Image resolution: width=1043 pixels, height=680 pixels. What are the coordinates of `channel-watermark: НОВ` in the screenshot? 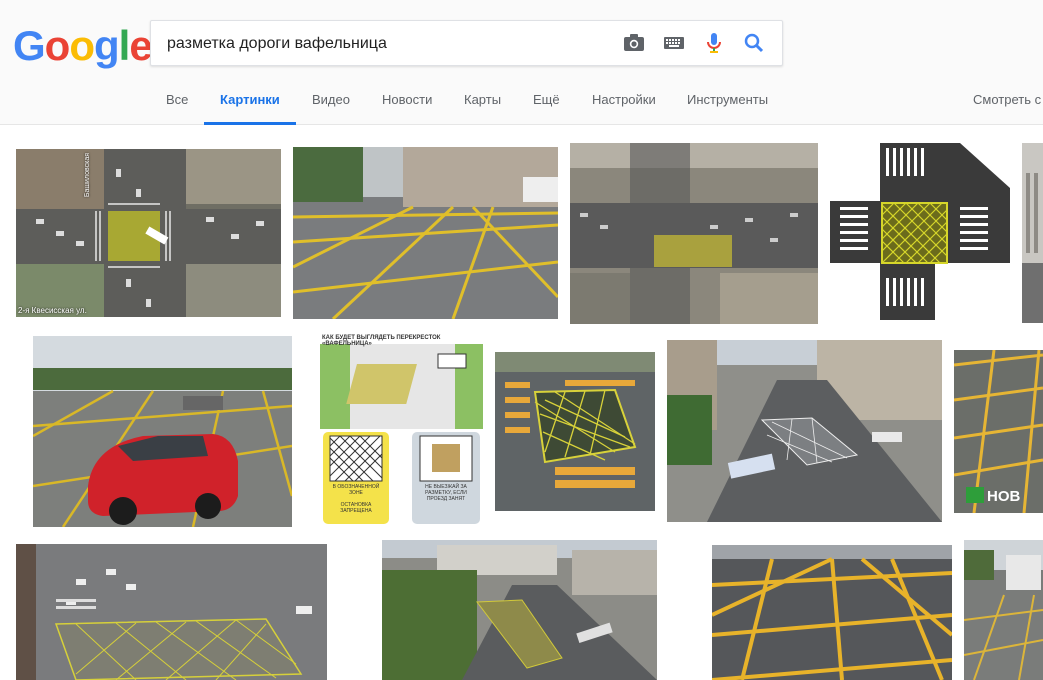 It's located at (993, 496).